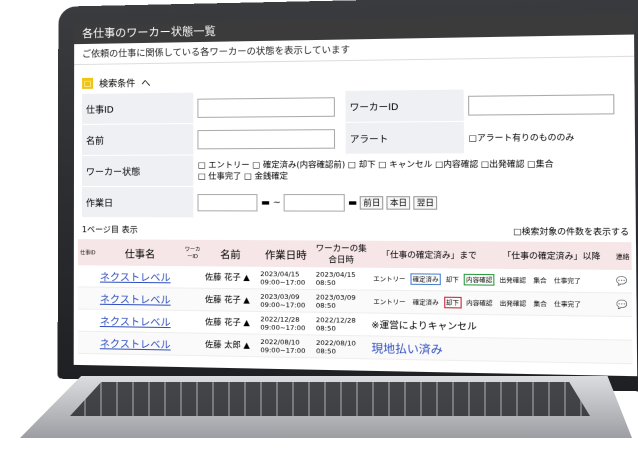  Describe the element at coordinates (140, 253) in the screenshot. I see `col-job-name: 仕事名` at that location.